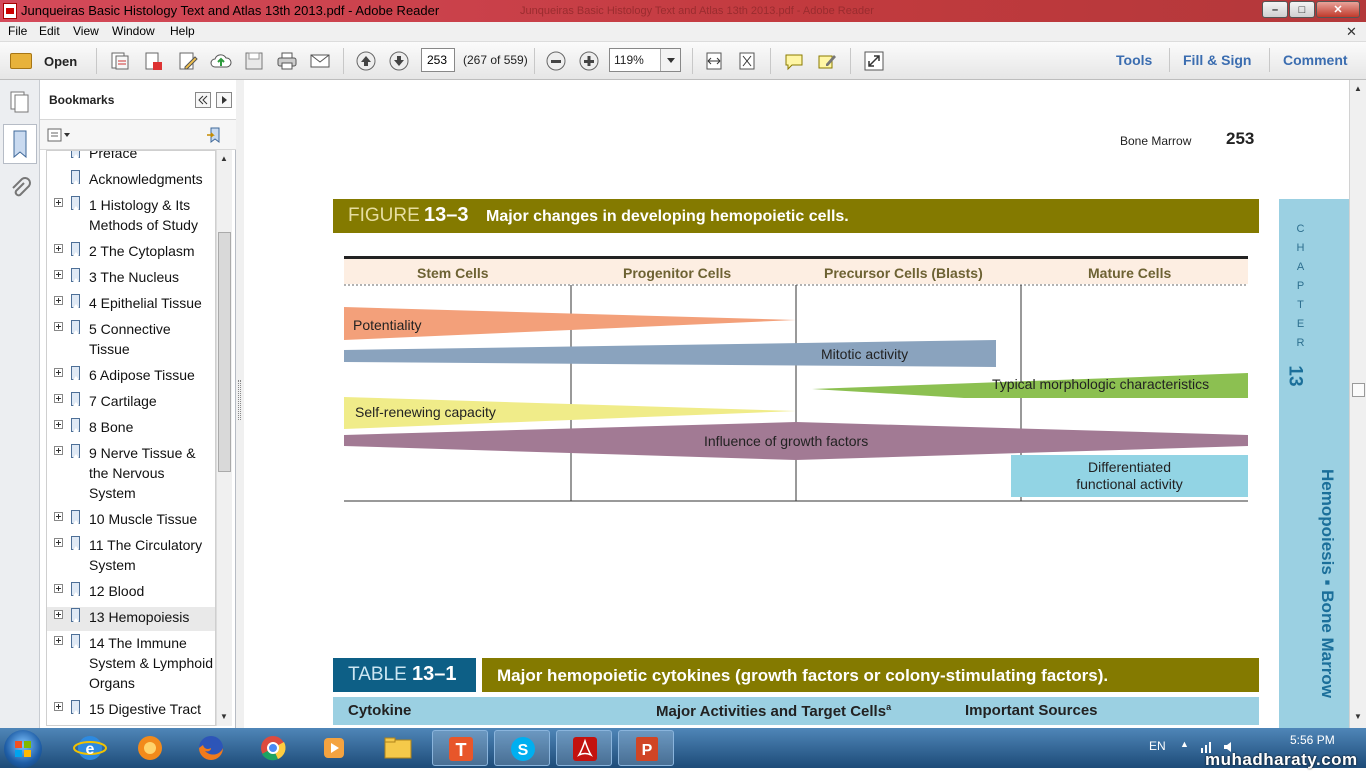 The height and width of the screenshot is (771, 1366). Describe the element at coordinates (522, 748) in the screenshot. I see `skype-icon: S` at that location.